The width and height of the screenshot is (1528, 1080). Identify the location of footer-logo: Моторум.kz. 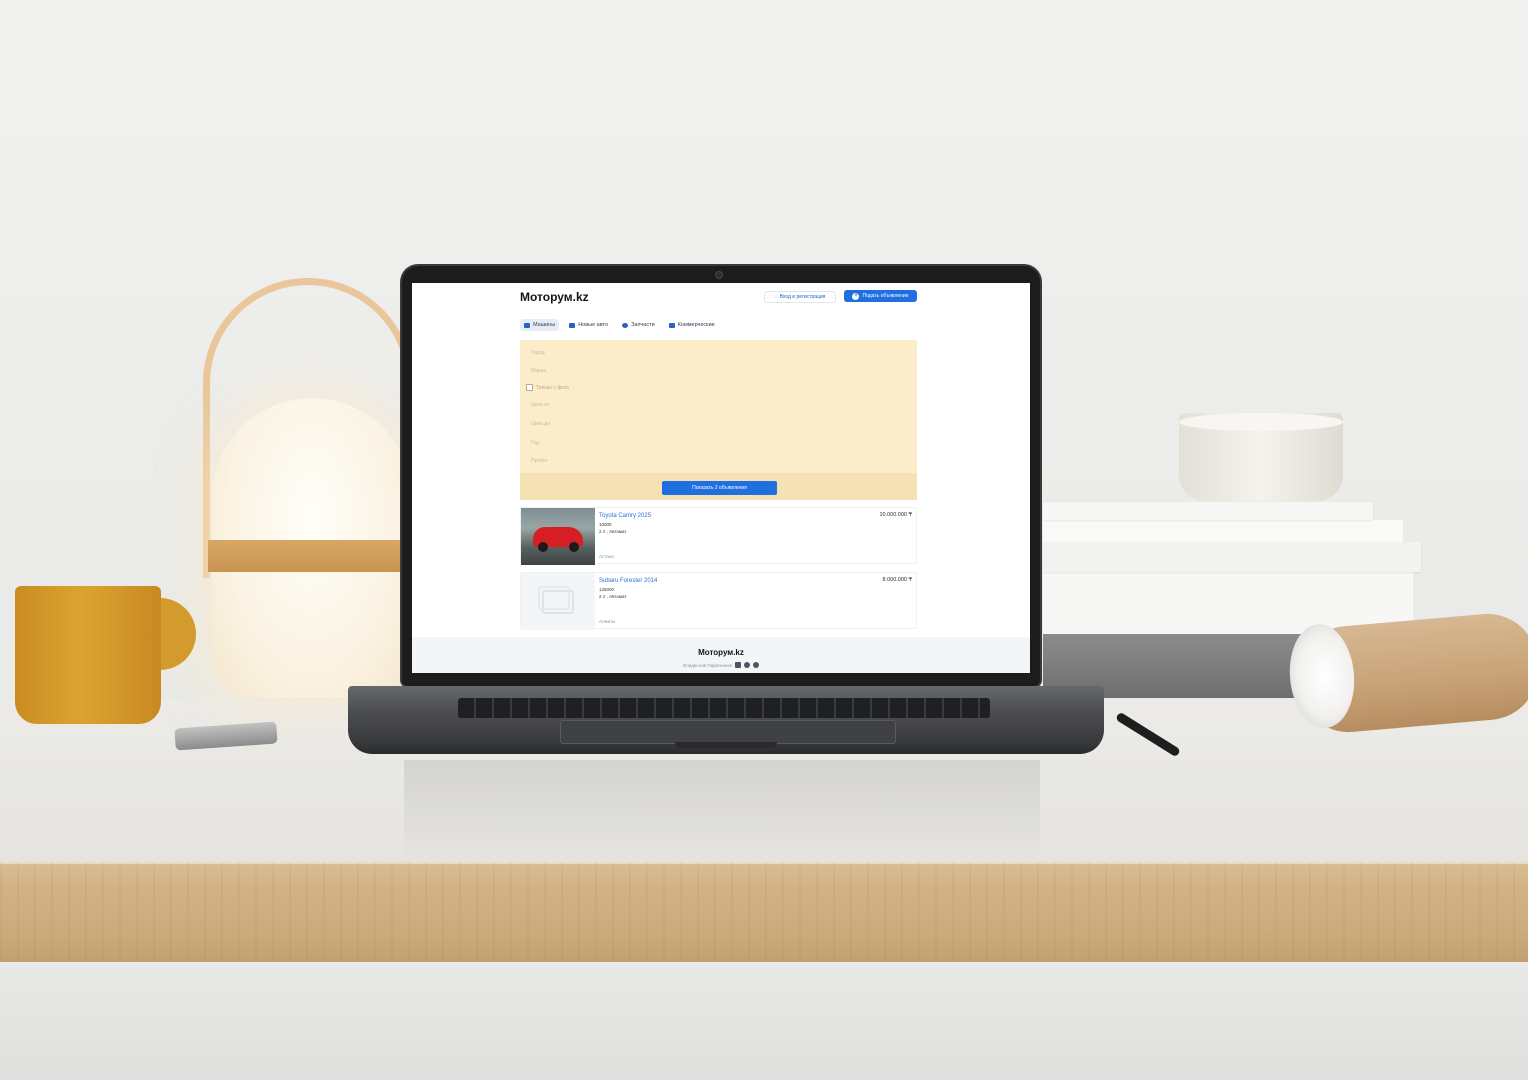
(721, 652).